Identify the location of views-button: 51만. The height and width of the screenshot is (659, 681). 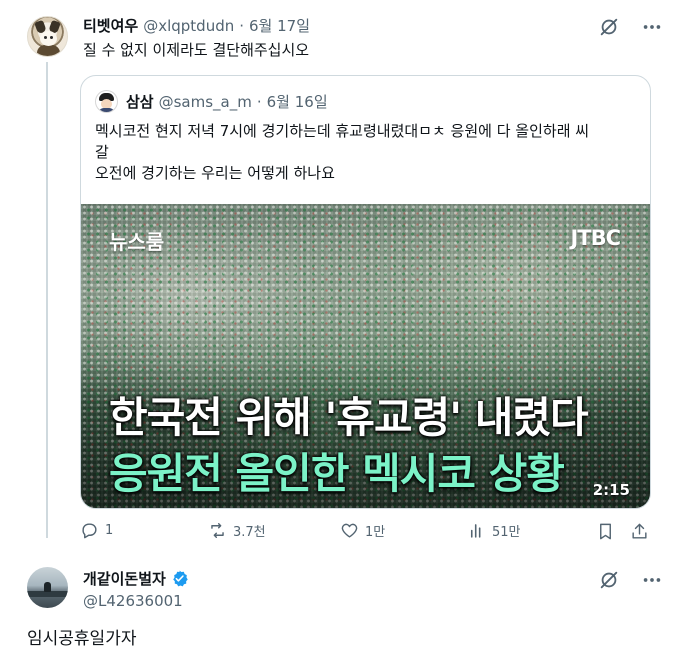
(494, 530).